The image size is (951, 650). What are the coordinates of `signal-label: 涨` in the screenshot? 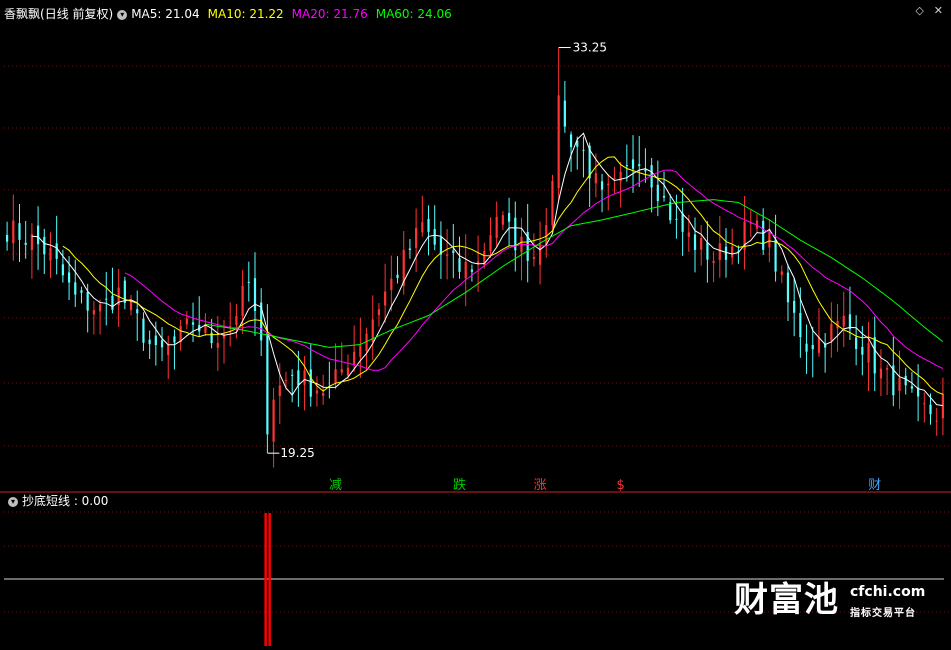 It's located at (540, 485).